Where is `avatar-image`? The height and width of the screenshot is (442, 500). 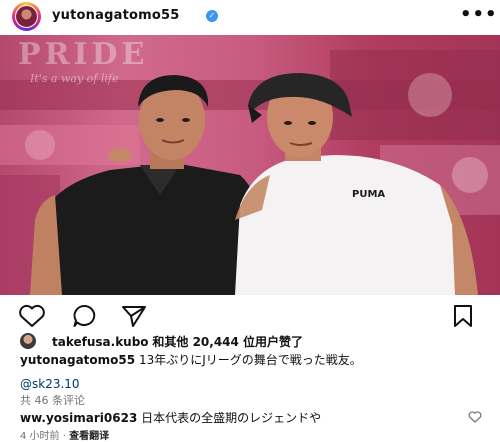
avatar-image is located at coordinates (26, 16).